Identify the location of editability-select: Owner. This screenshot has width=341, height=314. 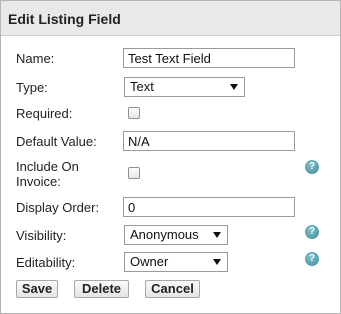
(176, 262).